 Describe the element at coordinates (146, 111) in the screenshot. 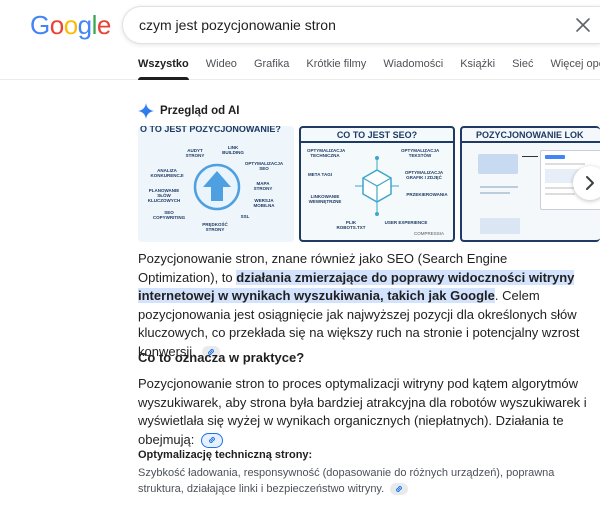

I see `sparkle-icon` at that location.